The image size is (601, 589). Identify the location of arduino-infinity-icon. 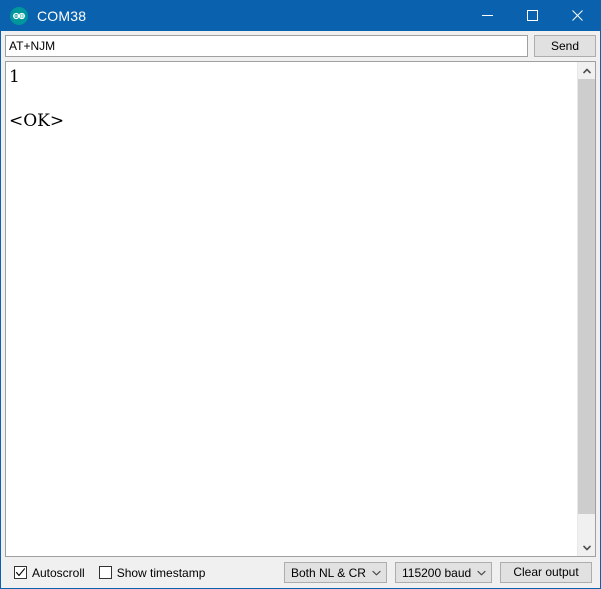
(19, 15).